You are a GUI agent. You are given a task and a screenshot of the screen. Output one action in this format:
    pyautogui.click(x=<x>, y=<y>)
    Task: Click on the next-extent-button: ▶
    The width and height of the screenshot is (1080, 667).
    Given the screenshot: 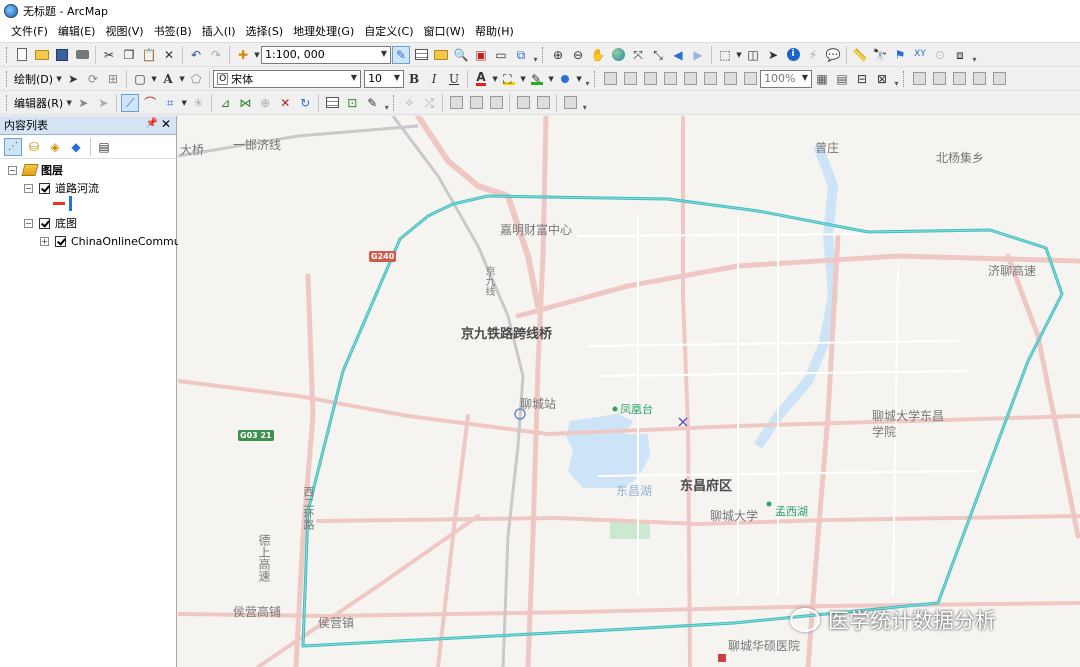 What is the action you would take?
    pyautogui.click(x=698, y=55)
    